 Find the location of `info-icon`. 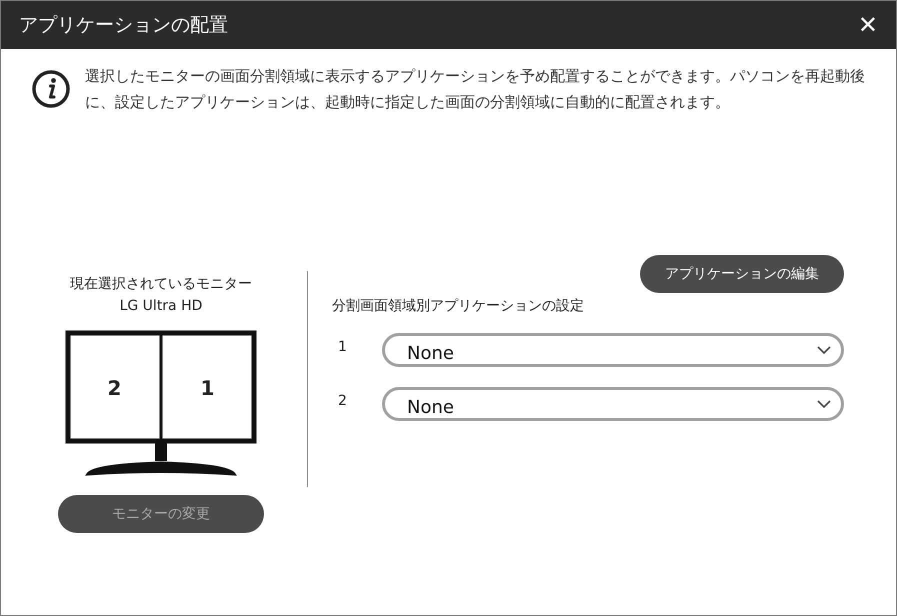

info-icon is located at coordinates (51, 89).